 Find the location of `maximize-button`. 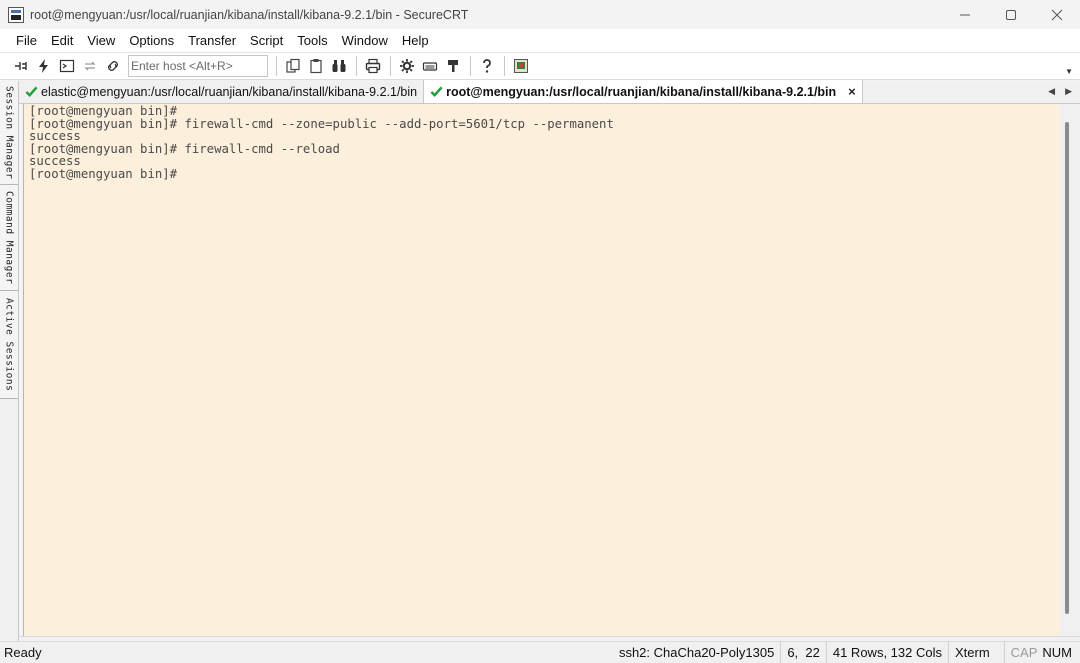

maximize-button is located at coordinates (1011, 14).